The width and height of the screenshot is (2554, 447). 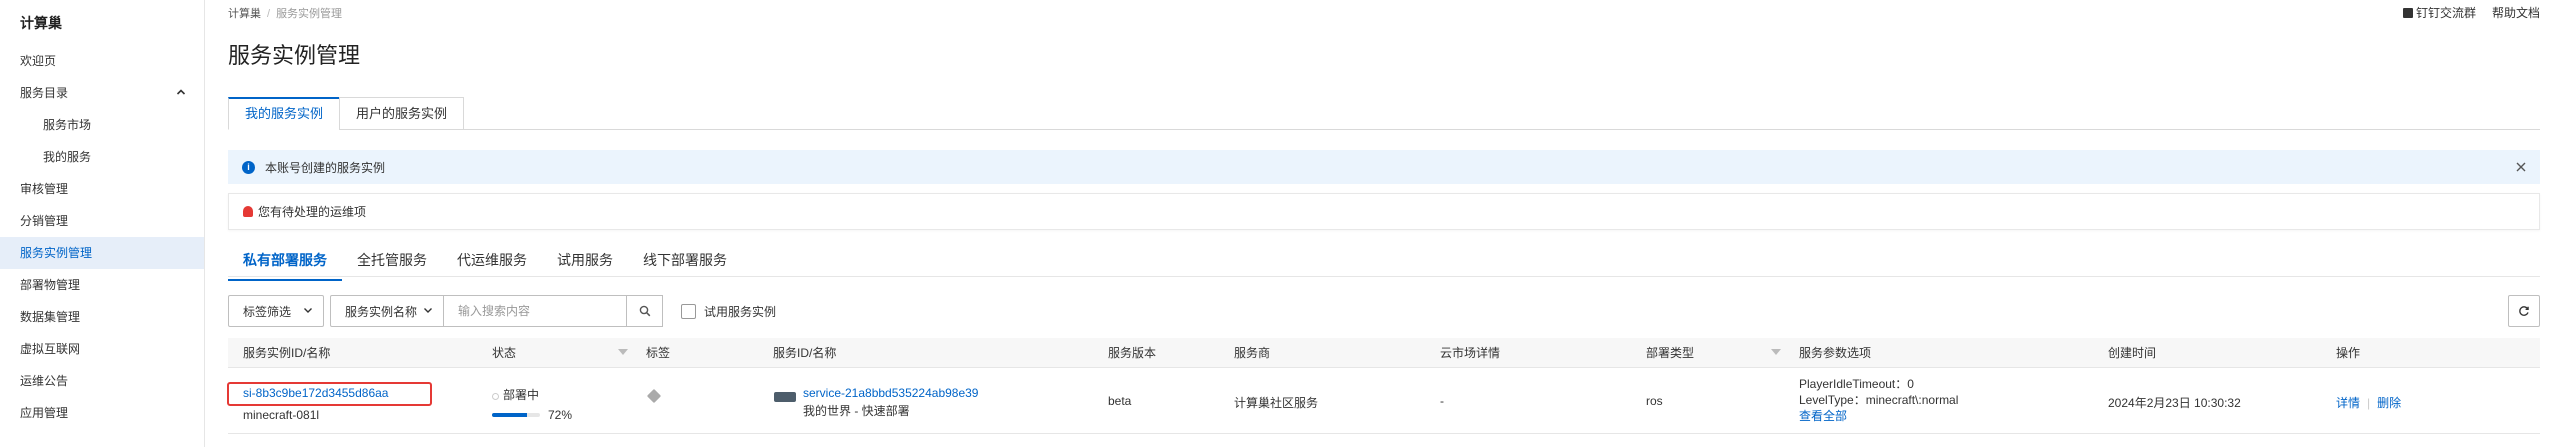 I want to click on sidebar-item-review: 审核管理, so click(x=102, y=189).